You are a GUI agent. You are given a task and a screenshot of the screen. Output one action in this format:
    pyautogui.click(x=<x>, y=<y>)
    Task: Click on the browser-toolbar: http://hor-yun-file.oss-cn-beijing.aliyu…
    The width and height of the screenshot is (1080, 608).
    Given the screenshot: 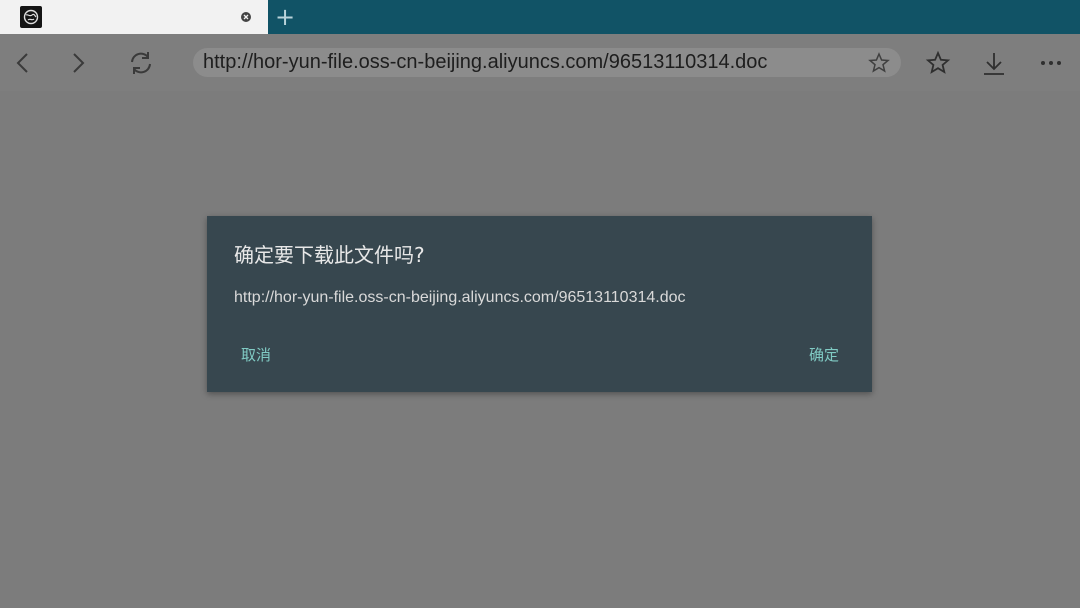 What is the action you would take?
    pyautogui.click(x=540, y=62)
    